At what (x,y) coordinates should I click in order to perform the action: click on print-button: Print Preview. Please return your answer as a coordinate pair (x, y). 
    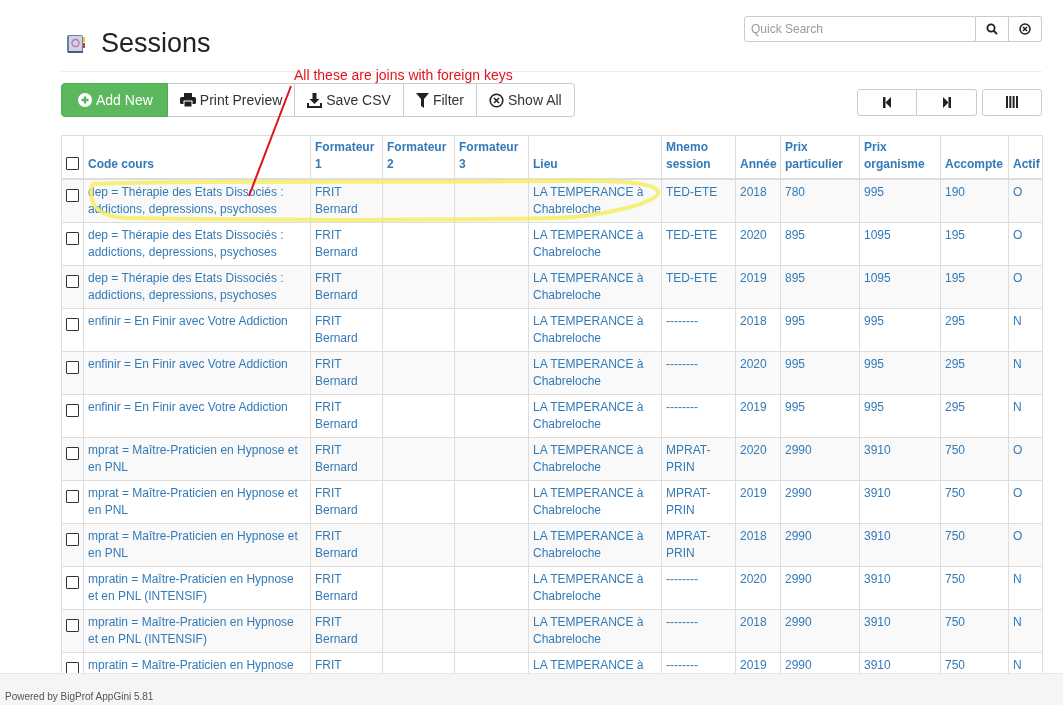
    Looking at the image, I should click on (231, 100).